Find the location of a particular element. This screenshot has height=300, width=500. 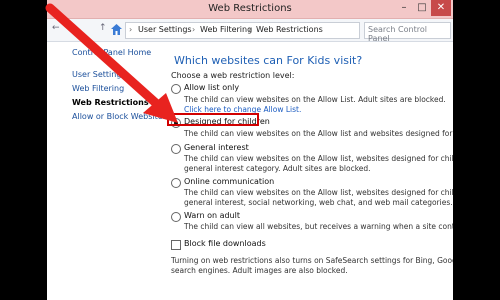

breadcrumb-user-settings: User Settings is located at coordinates (165, 29).